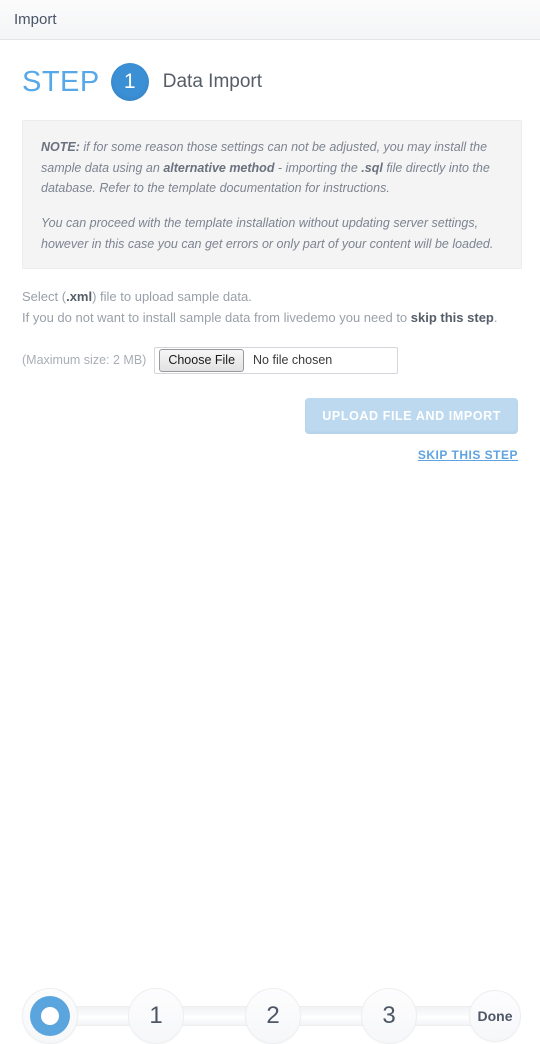  I want to click on note-bold-sql: .sql, so click(372, 167).